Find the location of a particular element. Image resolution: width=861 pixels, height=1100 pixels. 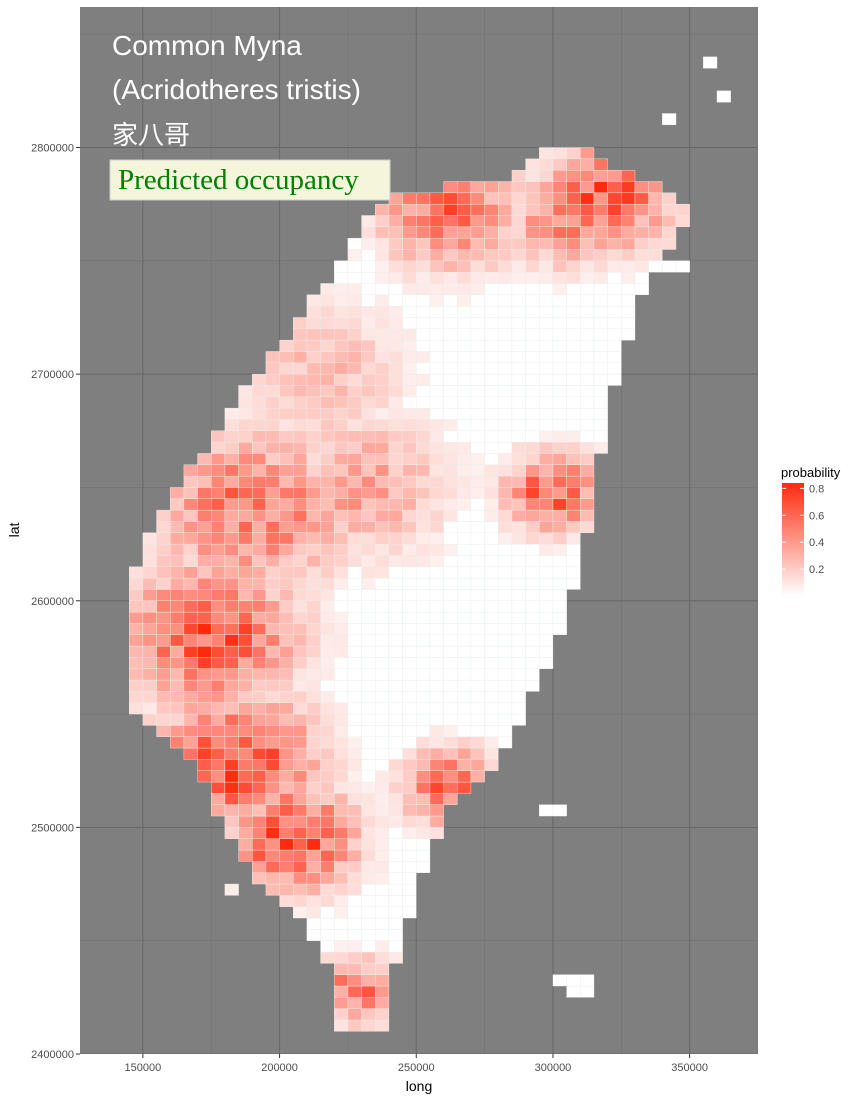

y-tick-label: 2800000 is located at coordinates (52, 149).